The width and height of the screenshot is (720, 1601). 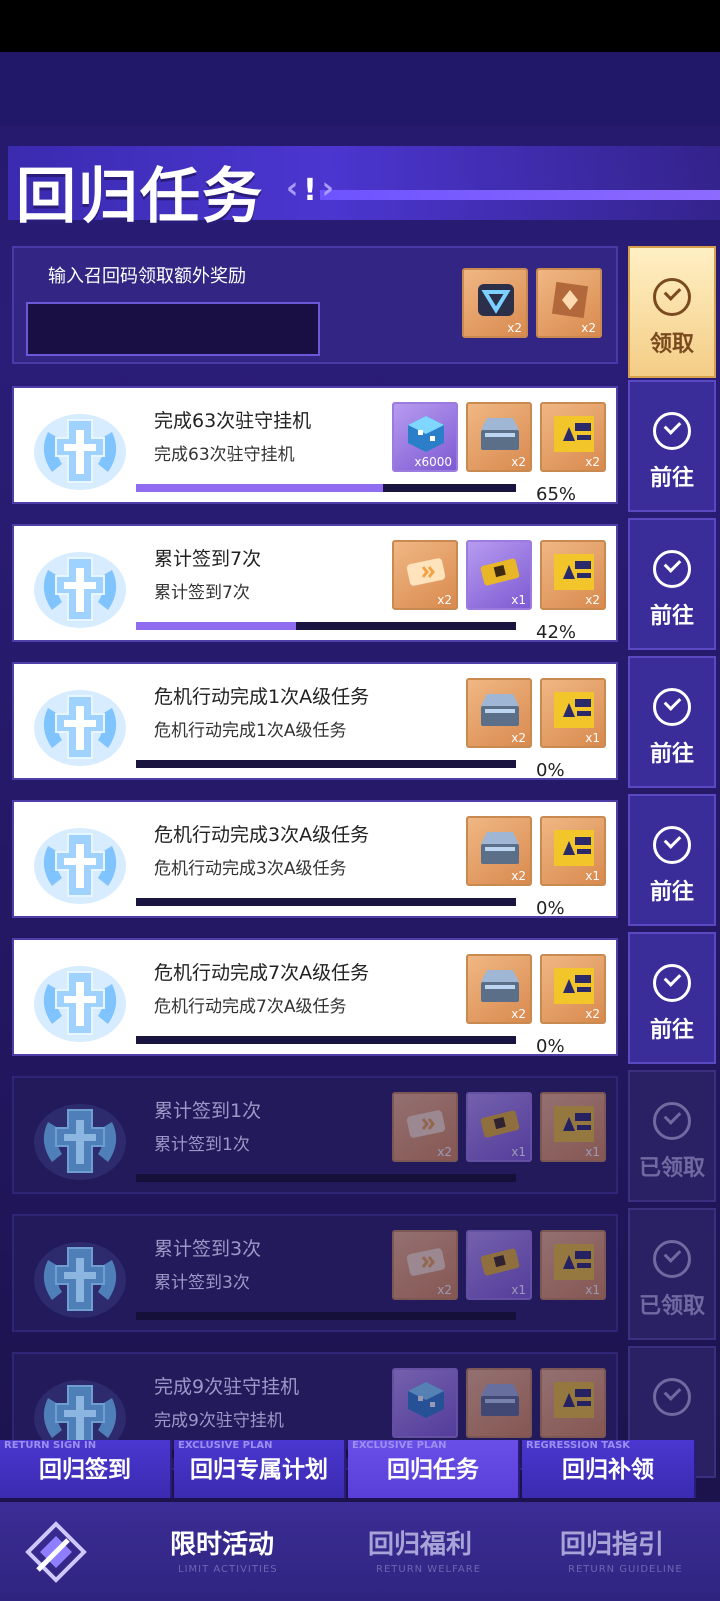 What do you see at coordinates (310, 190) in the screenshot?
I see `exclamation-icon: !` at bounding box center [310, 190].